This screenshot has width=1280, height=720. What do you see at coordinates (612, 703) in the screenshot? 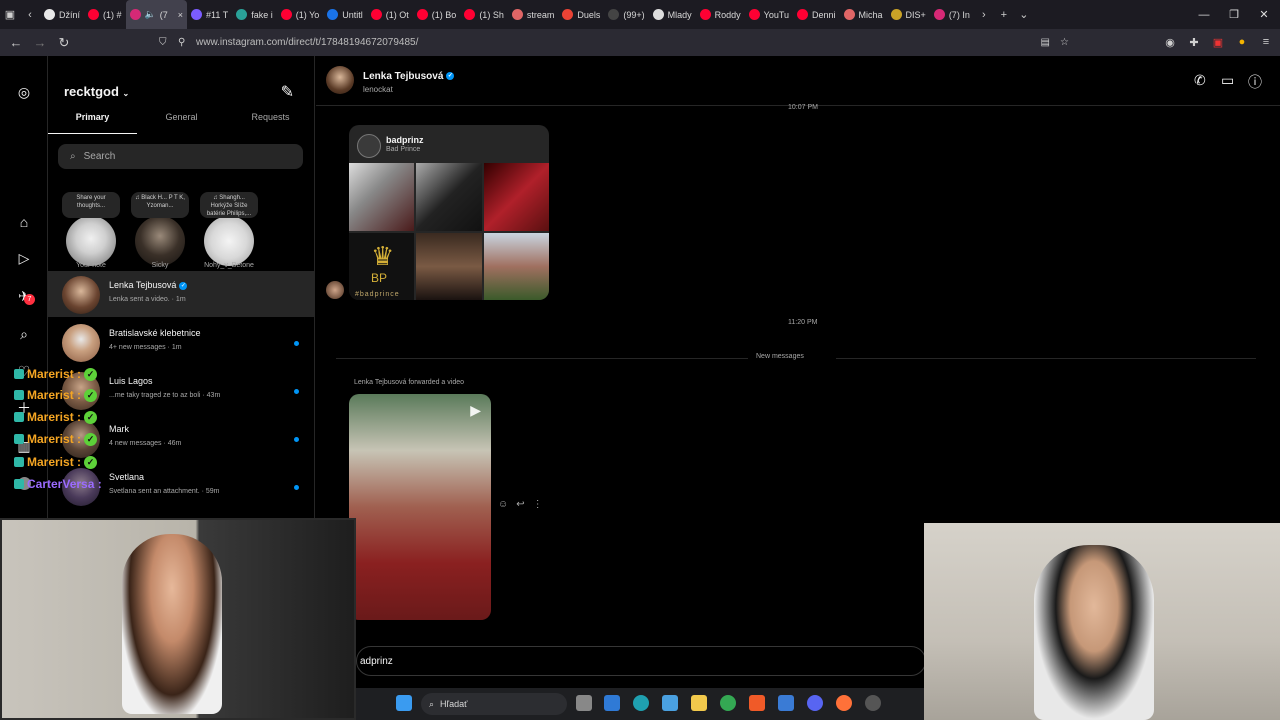
I see `store-icon` at bounding box center [612, 703].